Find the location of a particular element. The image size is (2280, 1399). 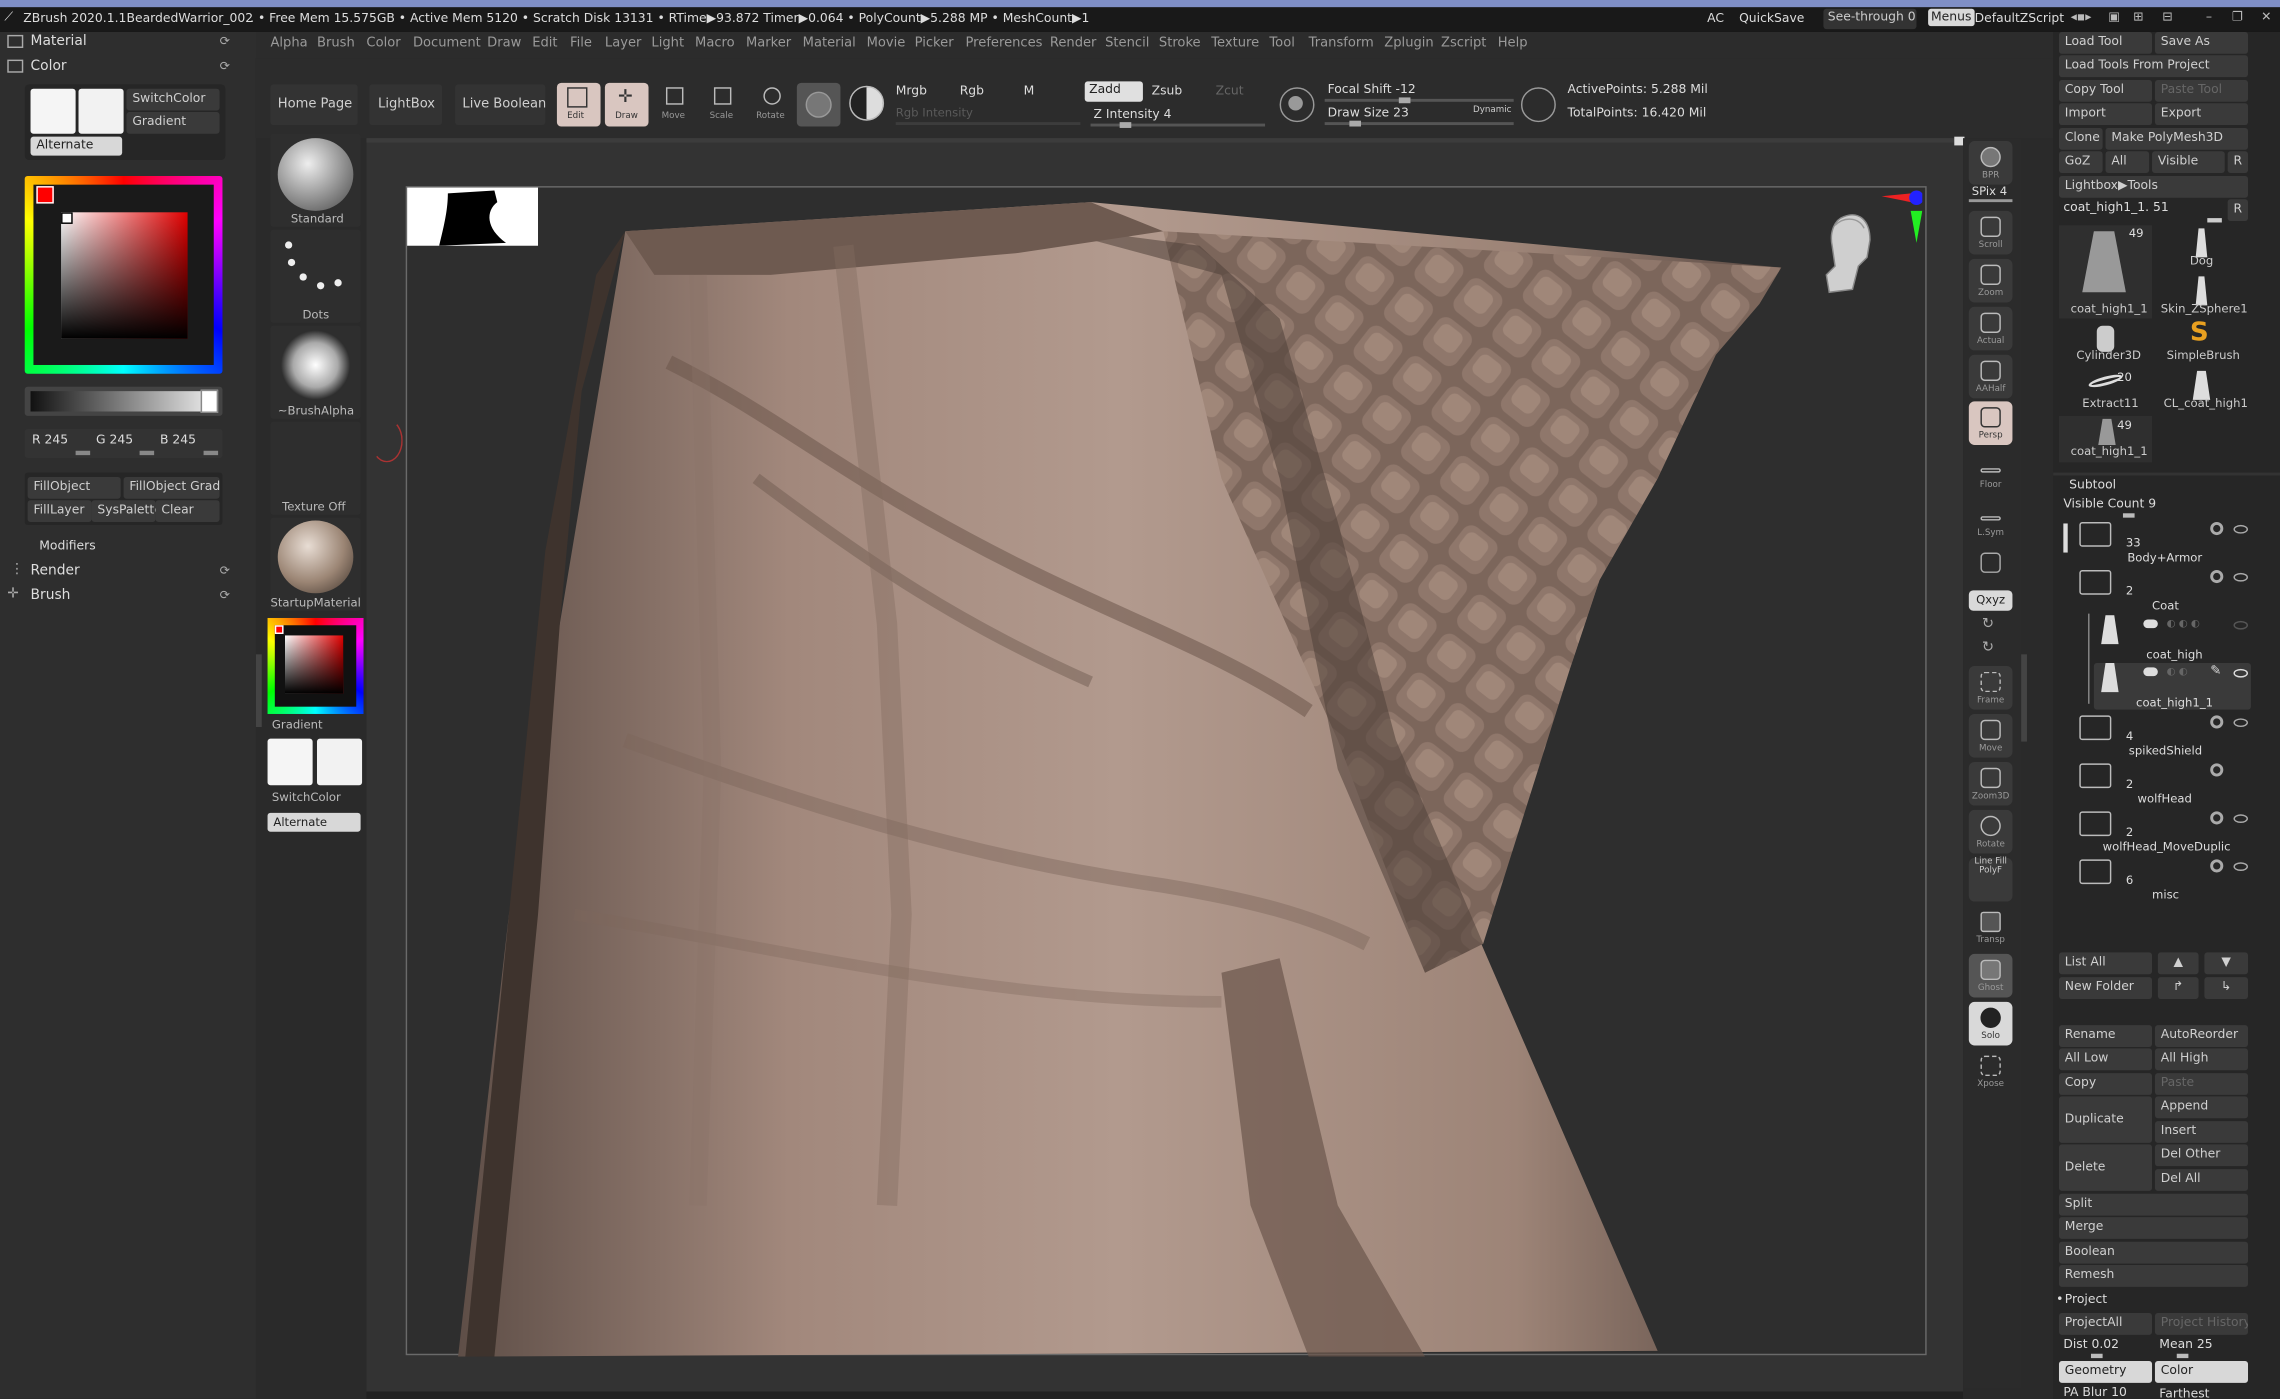

farthest-button: Farthest is located at coordinates (2184, 1393).